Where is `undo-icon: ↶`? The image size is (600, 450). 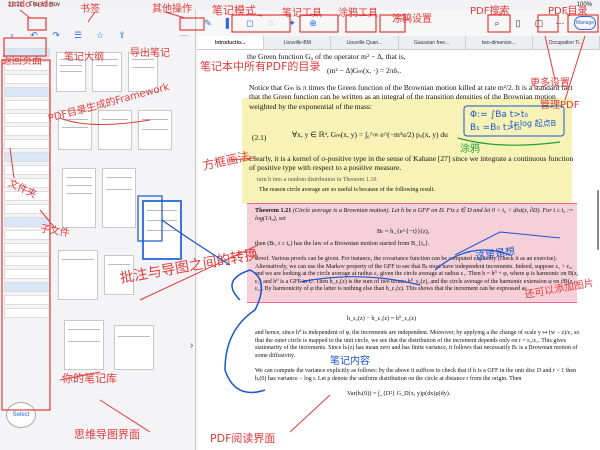
undo-icon: ↶ is located at coordinates (34, 34).